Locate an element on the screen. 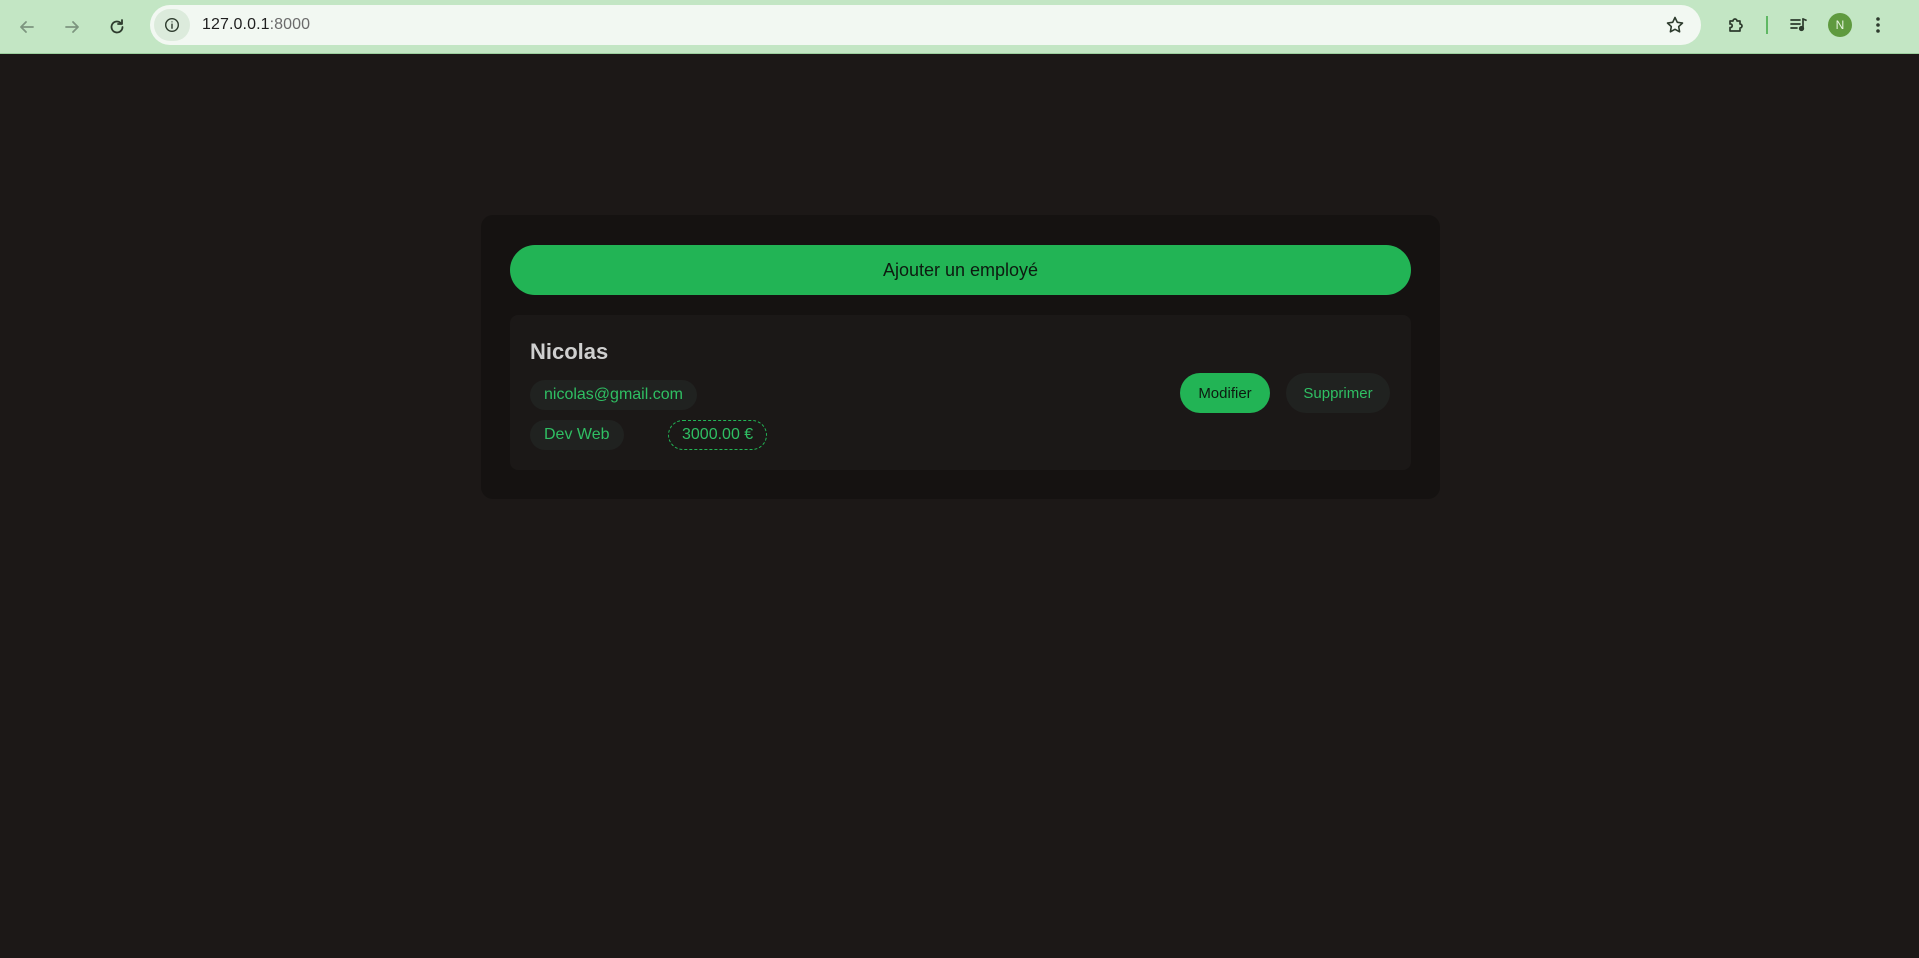 This screenshot has width=1919, height=958. reload-icon is located at coordinates (117, 25).